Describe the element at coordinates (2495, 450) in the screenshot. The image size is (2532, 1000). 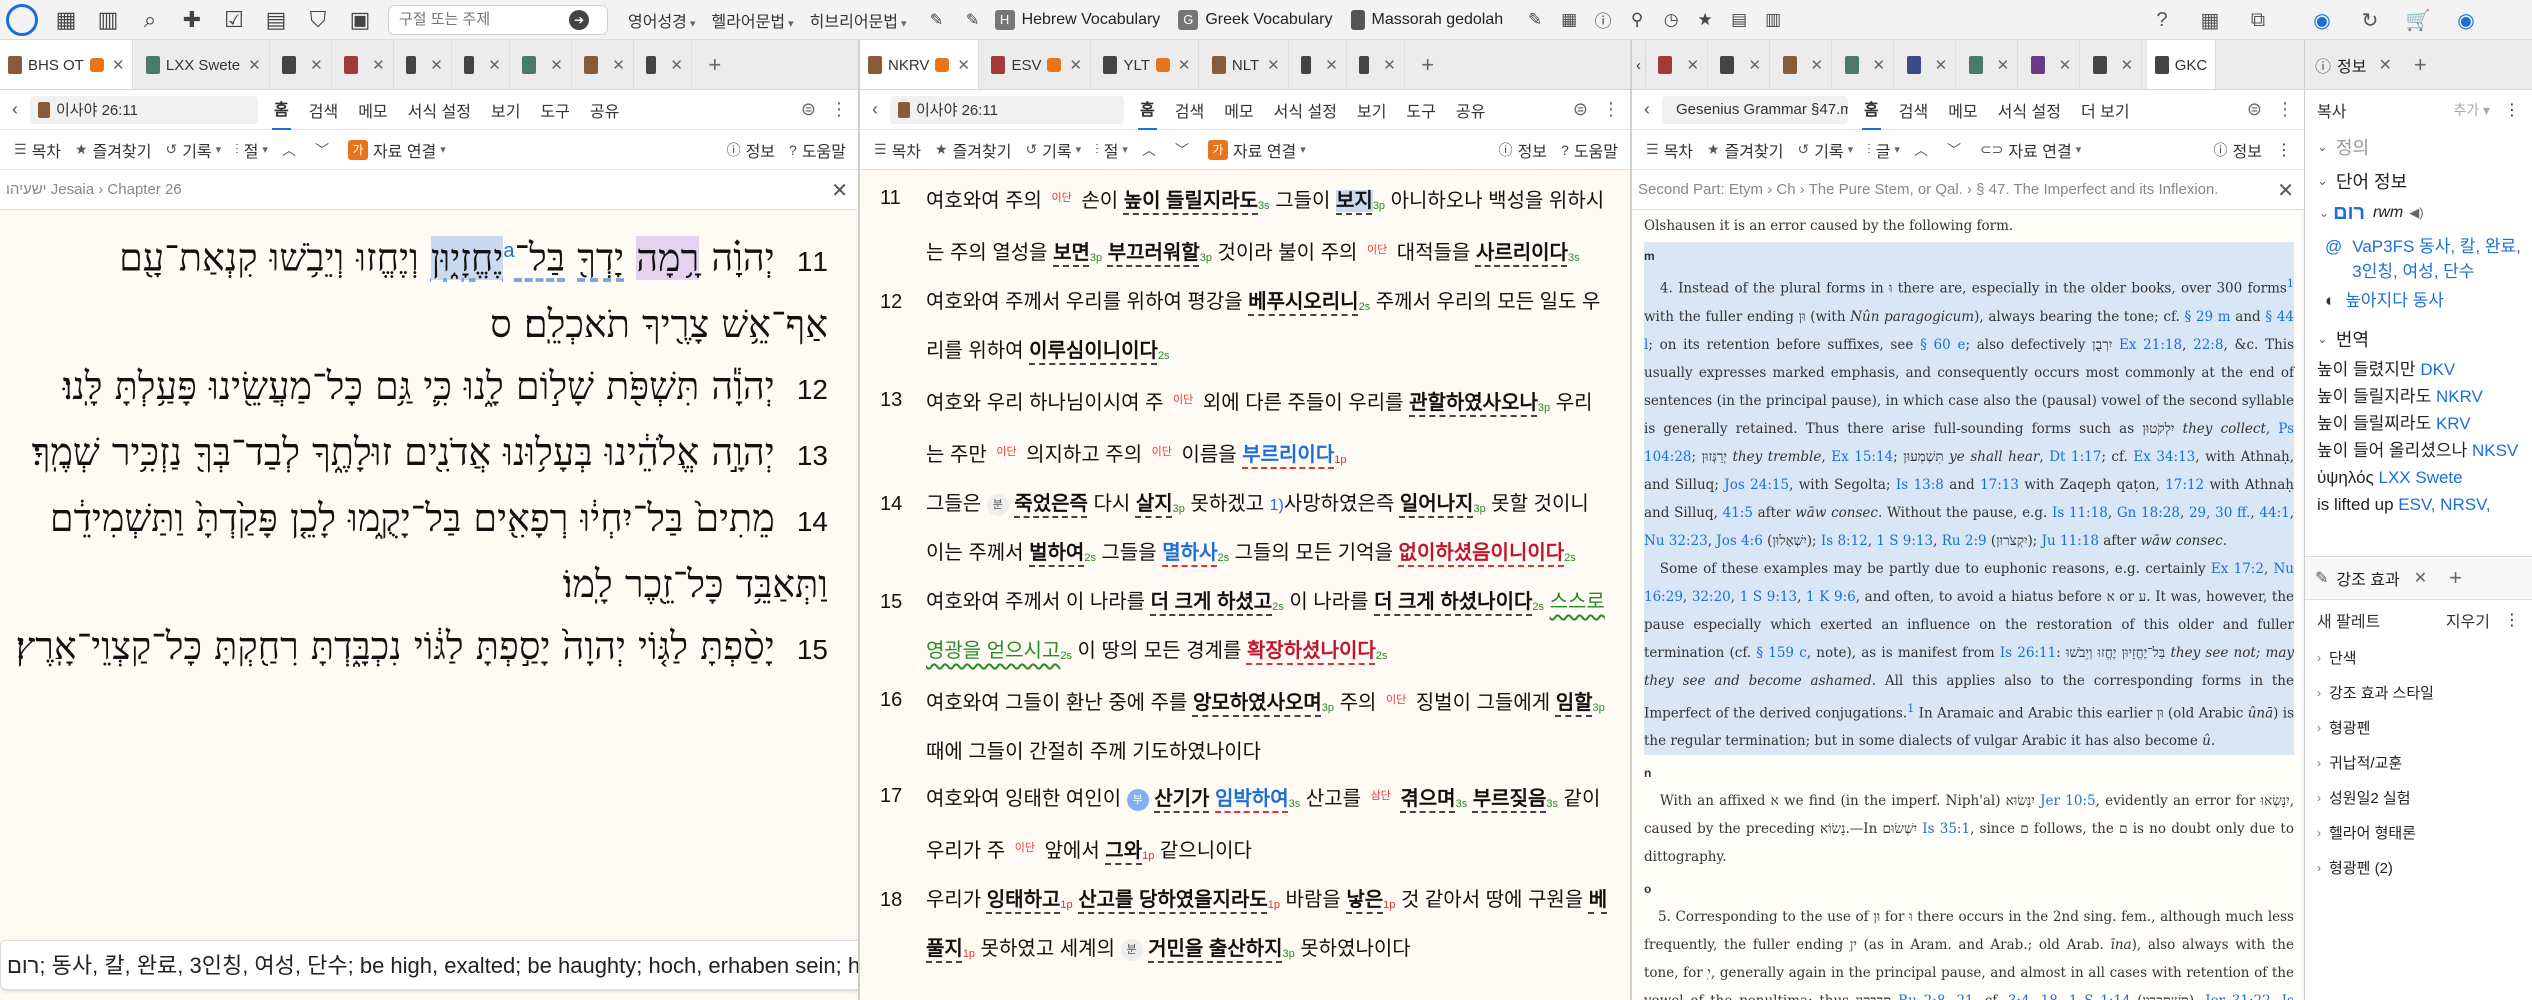
I see `version-link: NKSV` at that location.